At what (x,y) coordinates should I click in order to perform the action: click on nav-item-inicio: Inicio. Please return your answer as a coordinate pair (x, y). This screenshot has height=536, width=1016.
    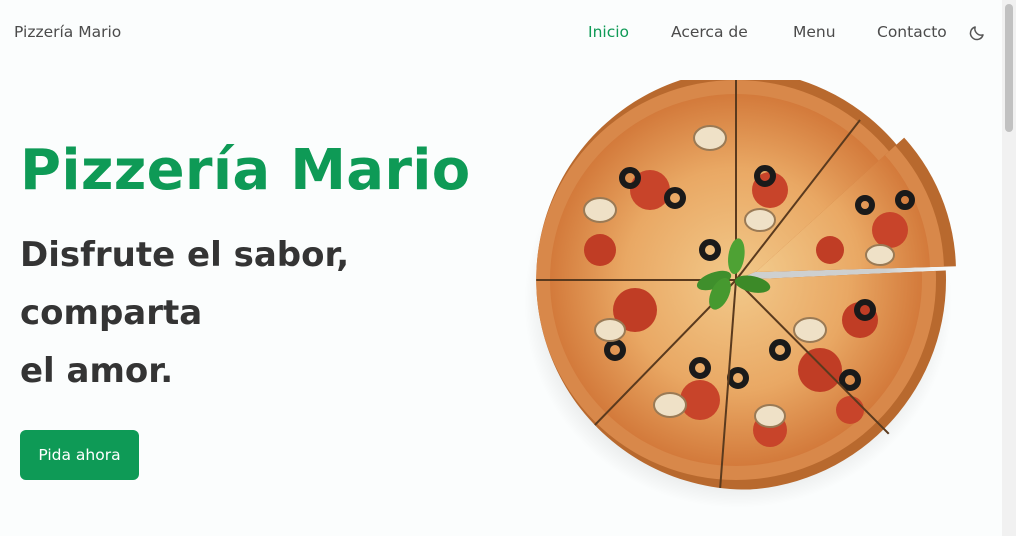
    Looking at the image, I should click on (608, 32).